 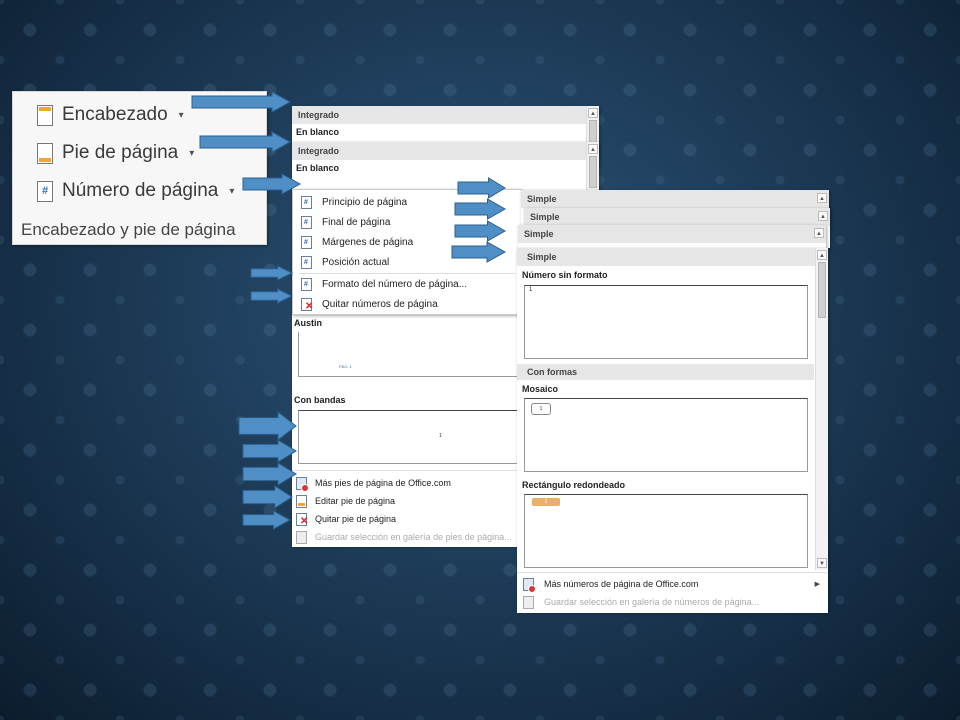 I want to click on more-page-numbers-label: Más números de página de Office.com, so click(x=621, y=584).